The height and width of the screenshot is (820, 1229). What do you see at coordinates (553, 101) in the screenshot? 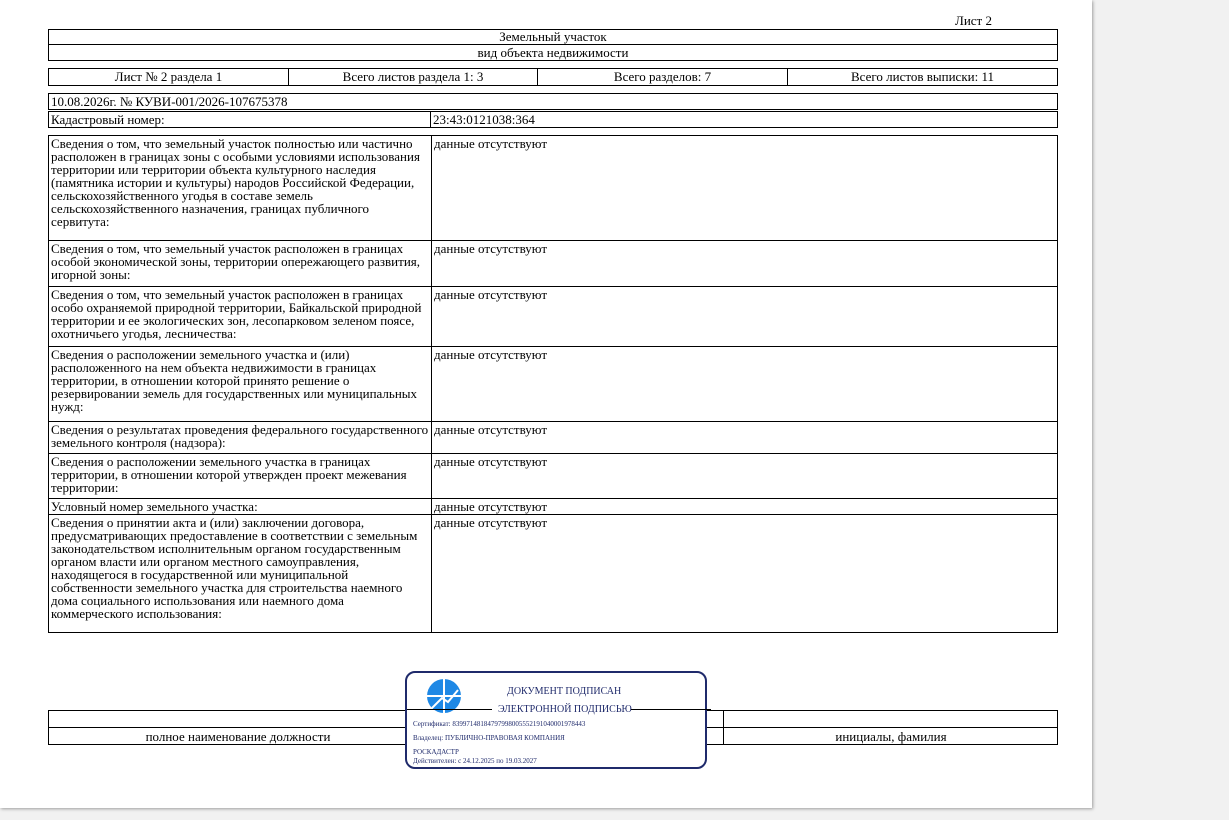
I see `date-number: 10.08.2026г. № КУВИ-001/2026-107675378` at bounding box center [553, 101].